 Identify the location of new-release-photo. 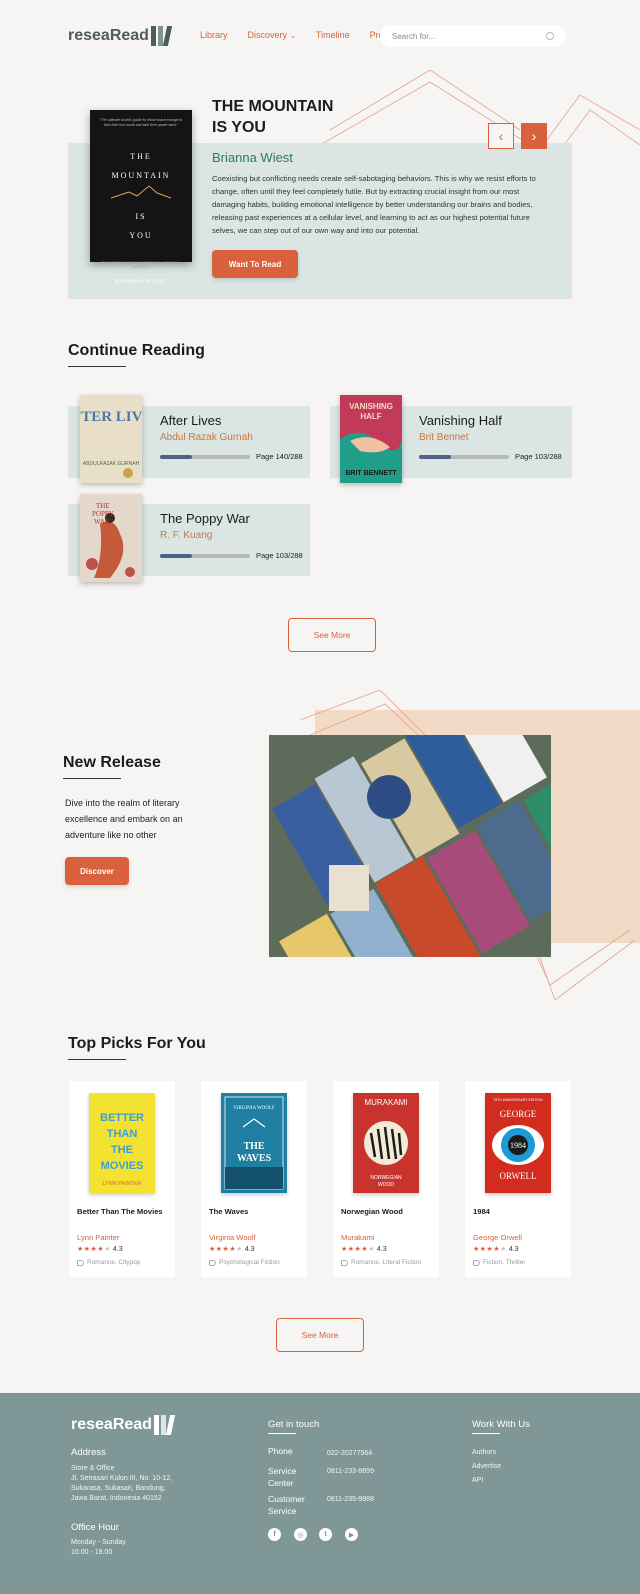
(410, 846).